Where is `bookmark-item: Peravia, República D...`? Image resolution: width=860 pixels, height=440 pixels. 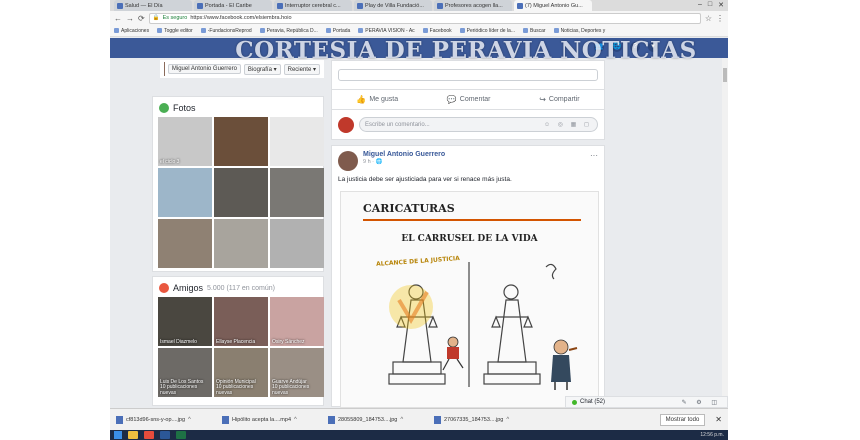 bookmark-item: Peravia, República D... is located at coordinates (288, 31).